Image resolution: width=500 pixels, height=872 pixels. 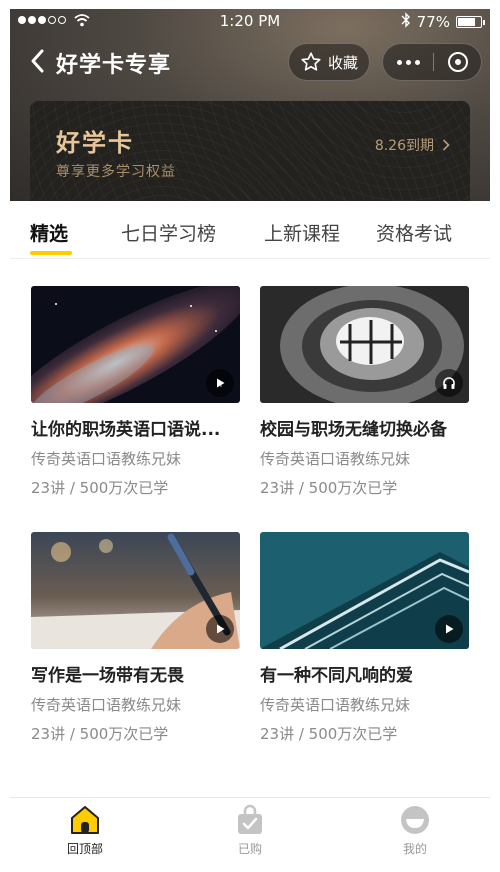 I want to click on tabbar-profile: 我的, so click(x=415, y=830).